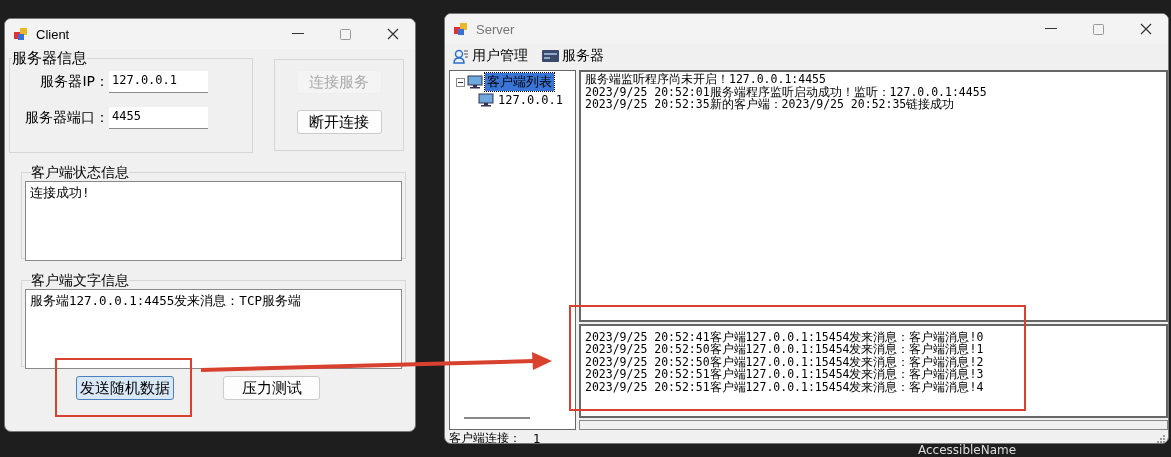 Image resolution: width=1171 pixels, height=457 pixels. What do you see at coordinates (125, 388) in the screenshot?
I see `send-button: 发送随机数据` at bounding box center [125, 388].